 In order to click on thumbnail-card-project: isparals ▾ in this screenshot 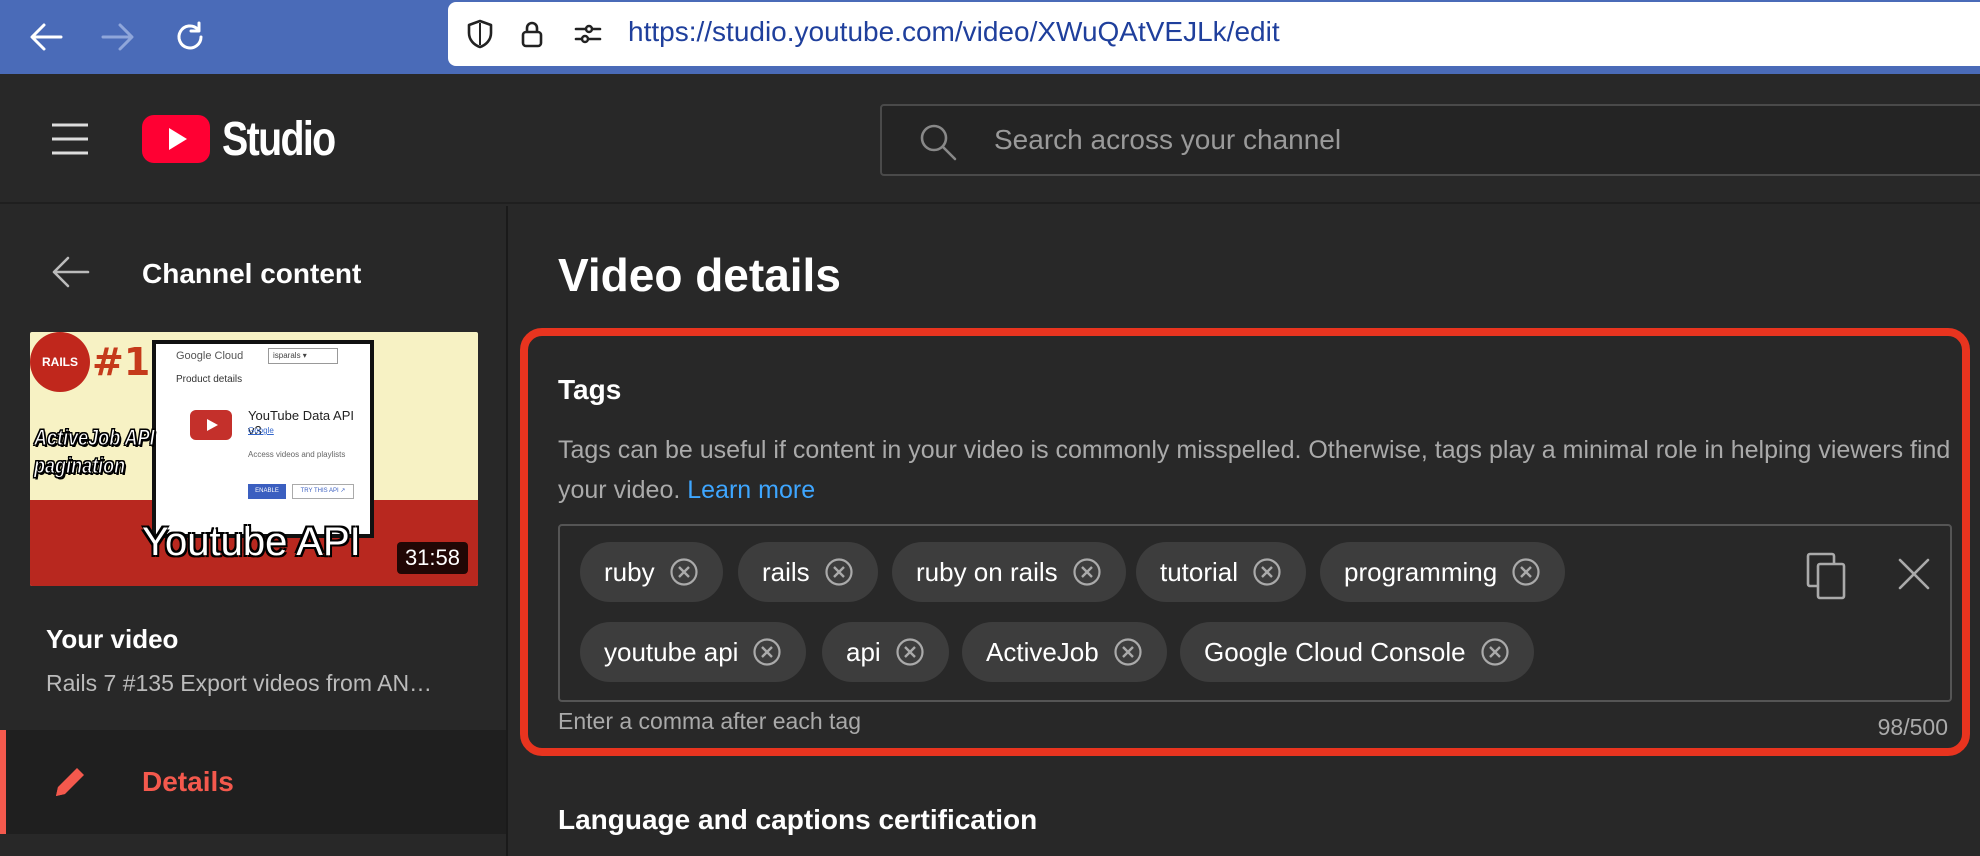, I will do `click(303, 356)`.